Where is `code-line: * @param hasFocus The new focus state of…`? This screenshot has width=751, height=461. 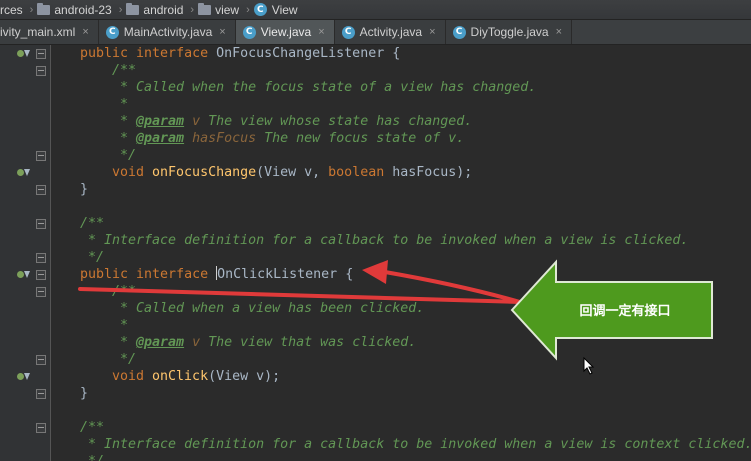 code-line: * @param hasFocus The new focus state of… is located at coordinates (288, 138).